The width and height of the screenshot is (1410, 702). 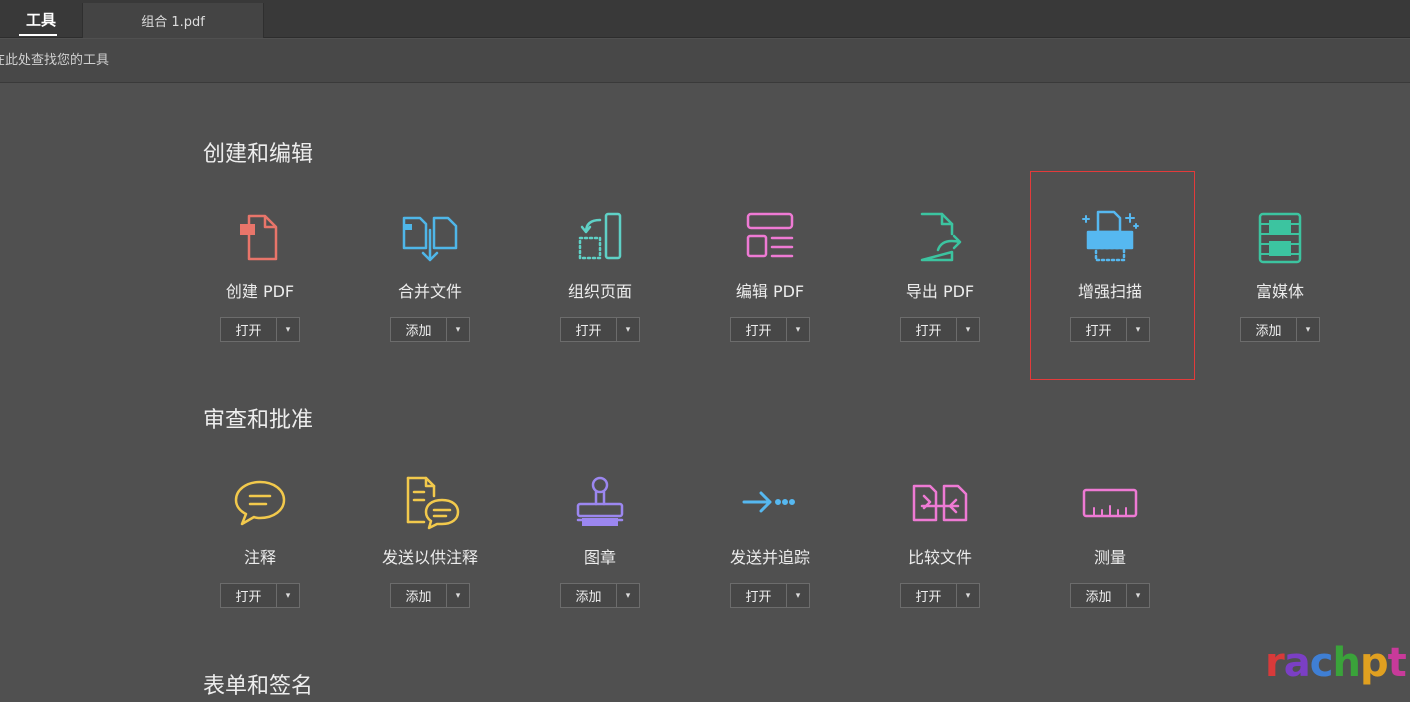 What do you see at coordinates (429, 291) in the screenshot?
I see `tool-label: 合并文件` at bounding box center [429, 291].